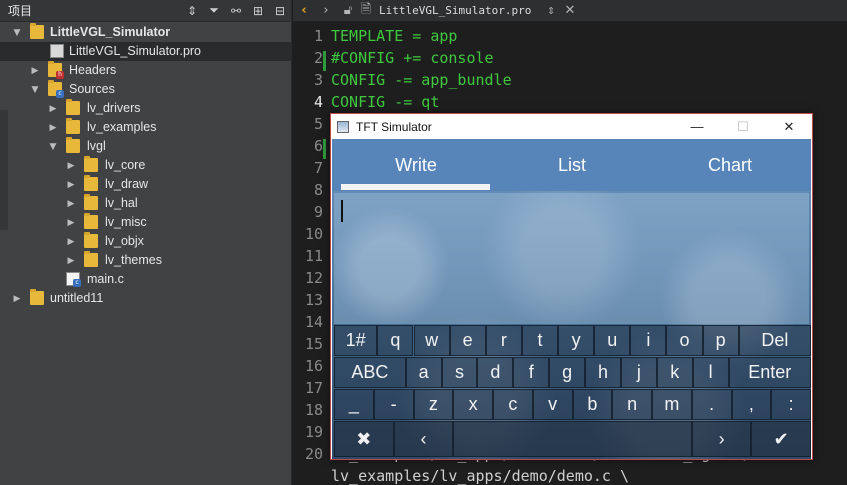 The height and width of the screenshot is (485, 847). What do you see at coordinates (674, 372) in the screenshot?
I see `key-8: k` at bounding box center [674, 372].